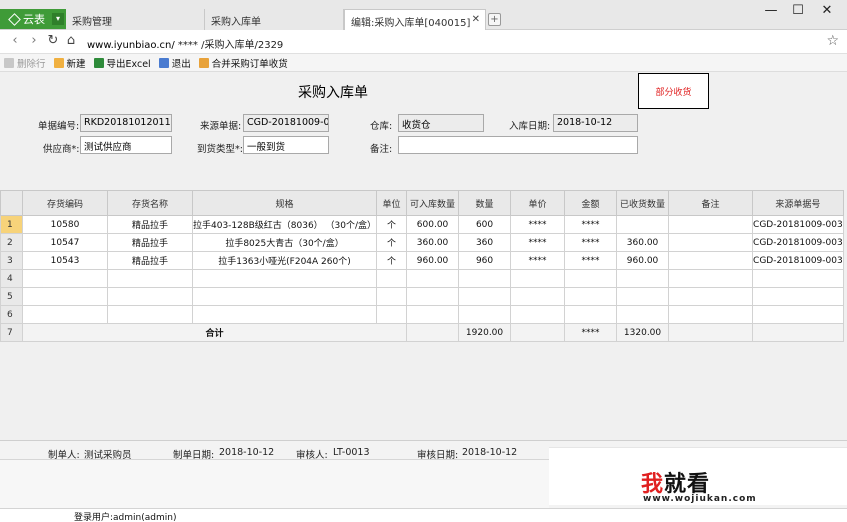 The height and width of the screenshot is (522, 847). Describe the element at coordinates (11, 203) in the screenshot. I see `corner-cell` at that location.